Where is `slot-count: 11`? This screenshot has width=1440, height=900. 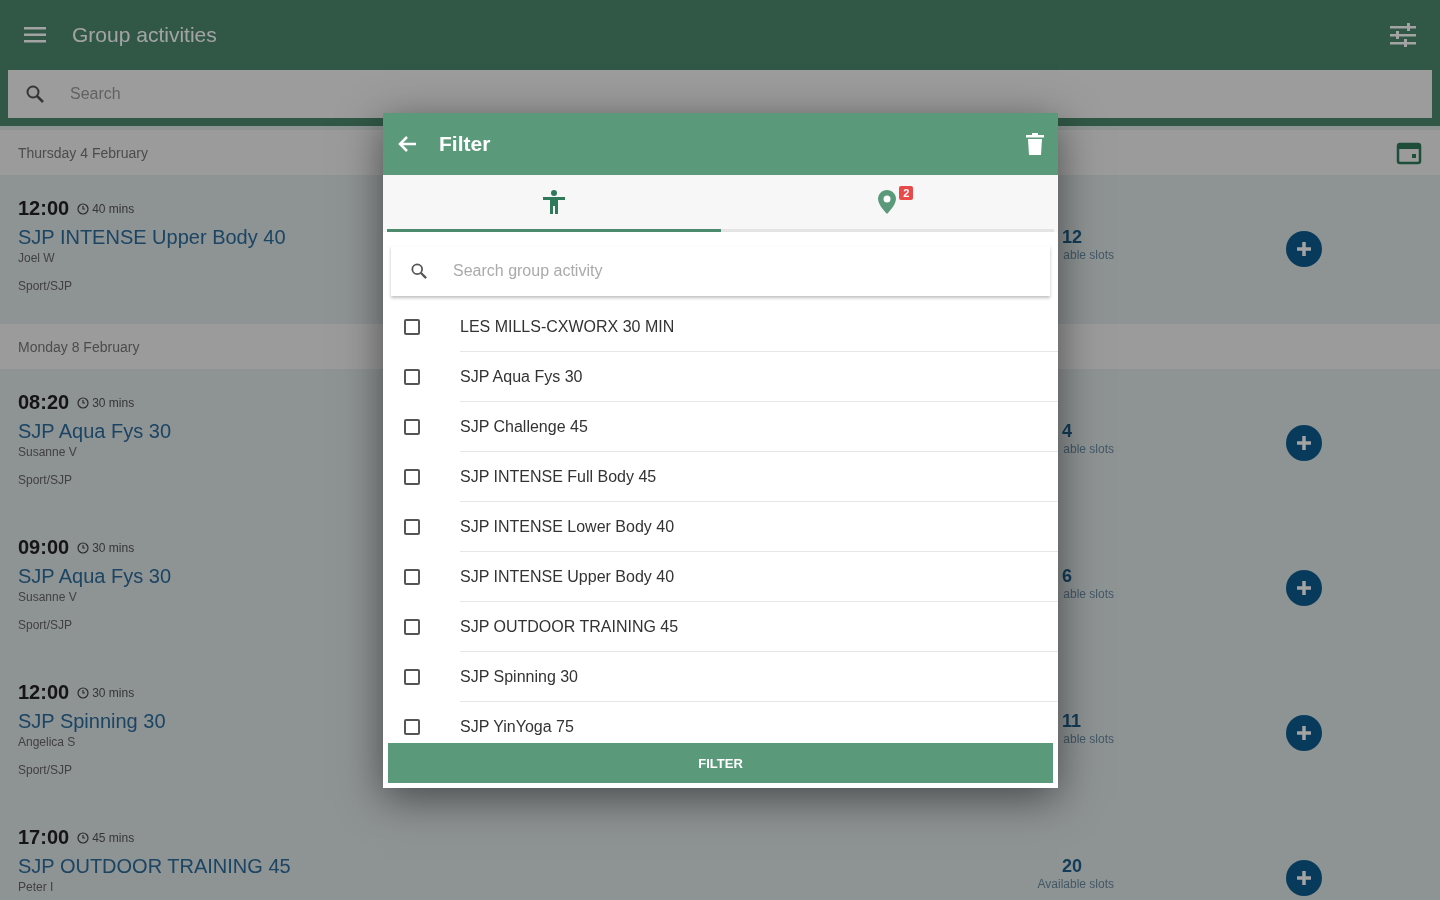 slot-count: 11 is located at coordinates (1072, 721).